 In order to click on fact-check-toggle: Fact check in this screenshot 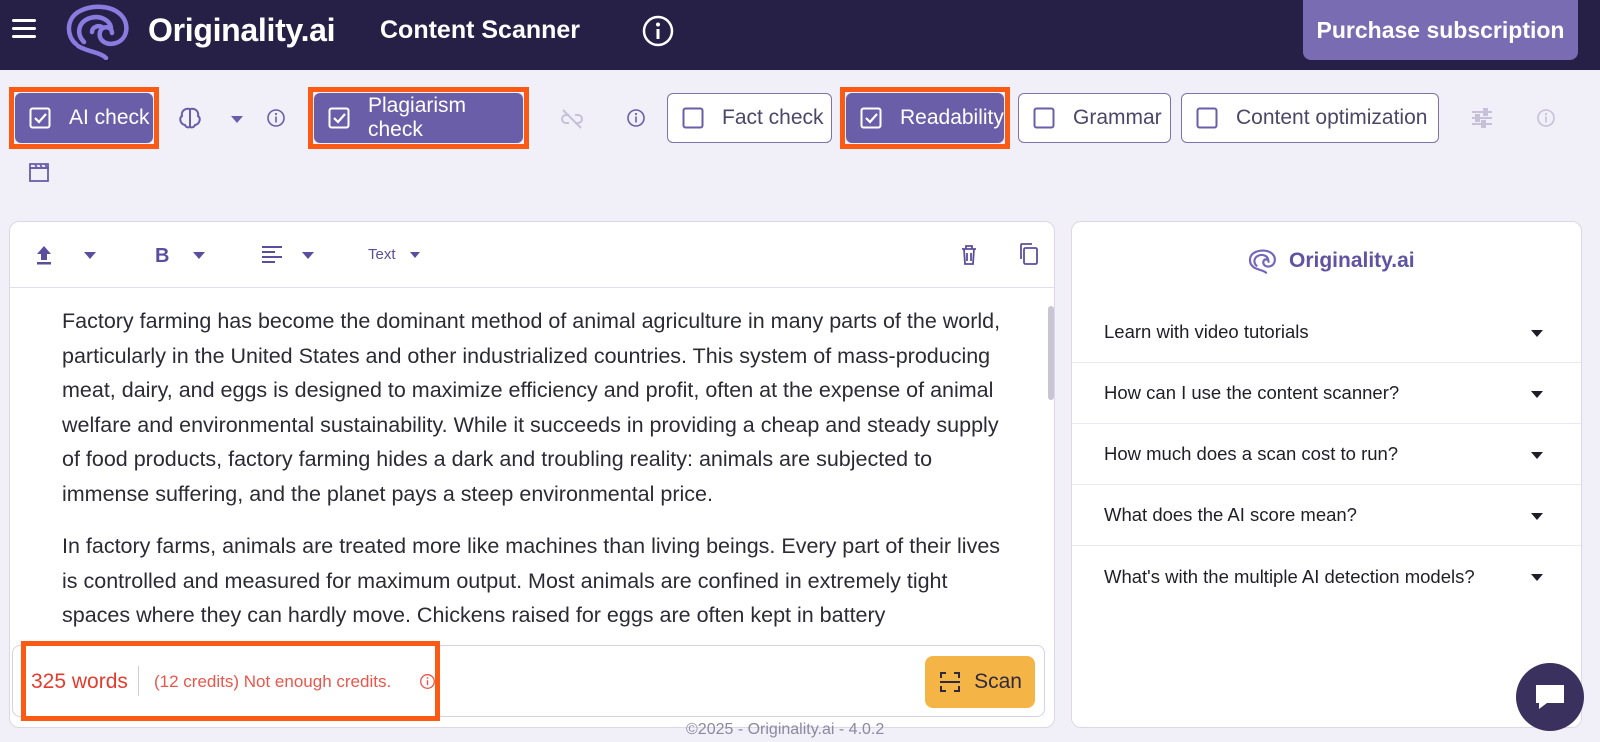, I will do `click(749, 118)`.